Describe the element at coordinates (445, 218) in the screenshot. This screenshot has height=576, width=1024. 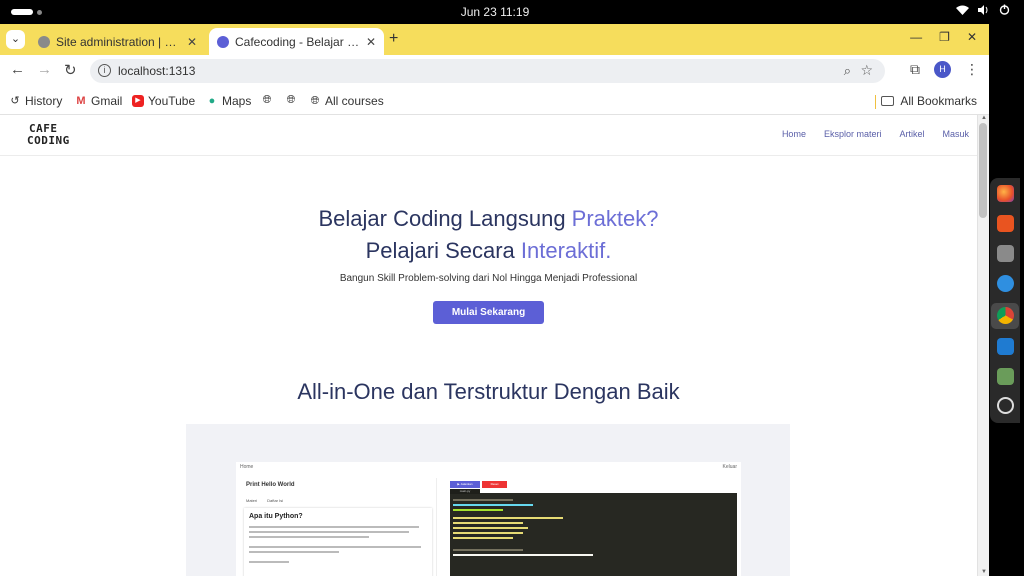
I see `hero-text: Belajar Coding Langsung` at that location.